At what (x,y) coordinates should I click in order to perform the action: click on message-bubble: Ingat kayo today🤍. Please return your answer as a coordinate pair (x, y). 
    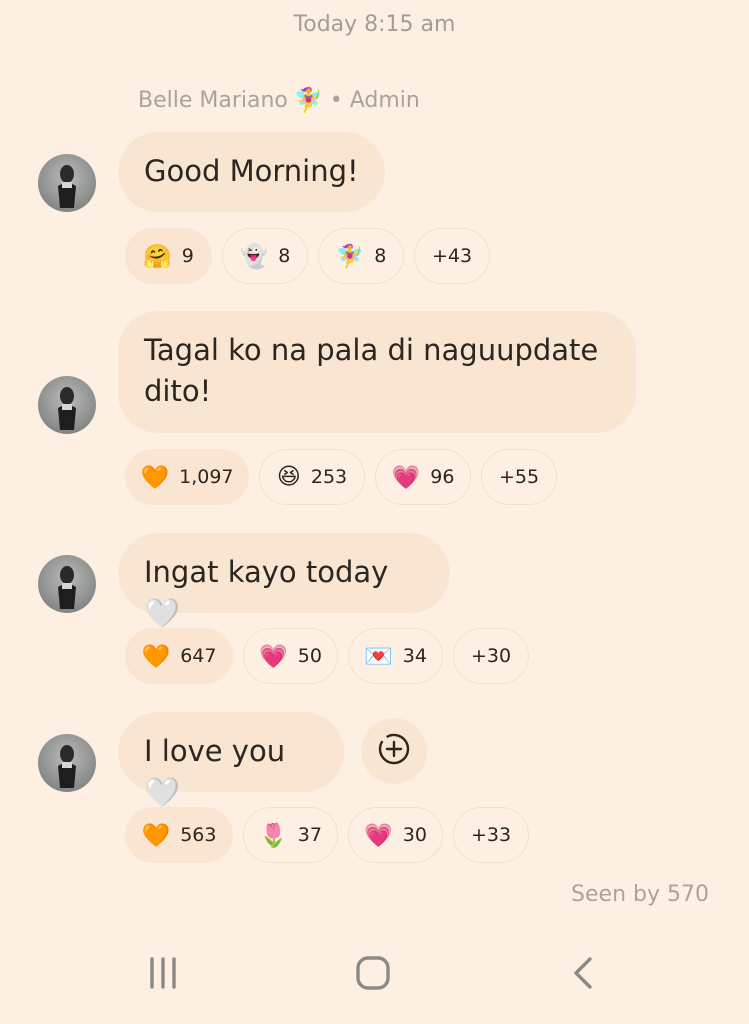
    Looking at the image, I should click on (284, 581).